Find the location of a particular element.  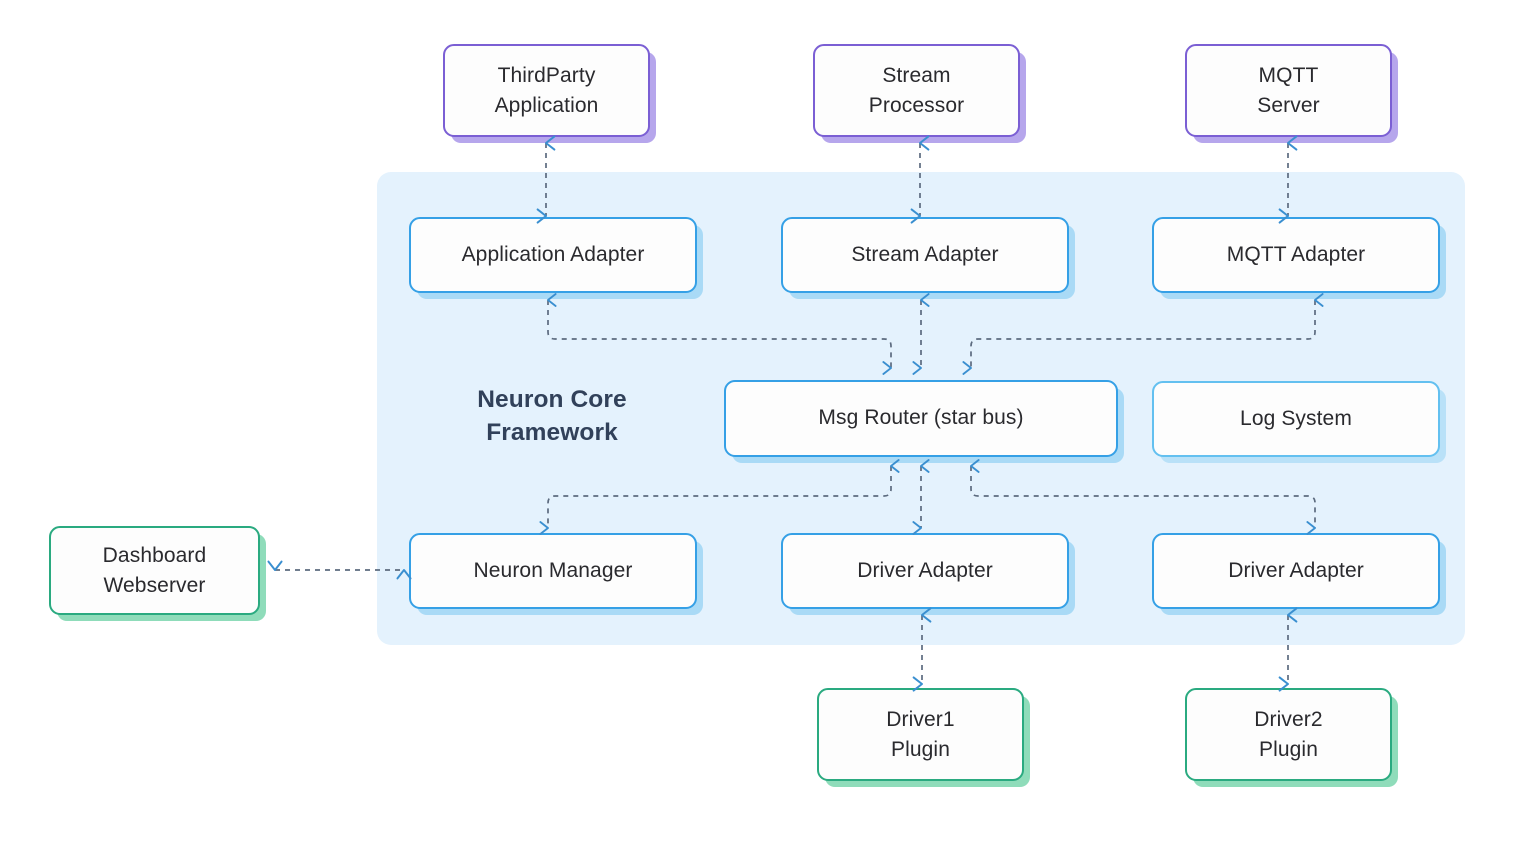

node-log-system: Log System is located at coordinates (1296, 419).